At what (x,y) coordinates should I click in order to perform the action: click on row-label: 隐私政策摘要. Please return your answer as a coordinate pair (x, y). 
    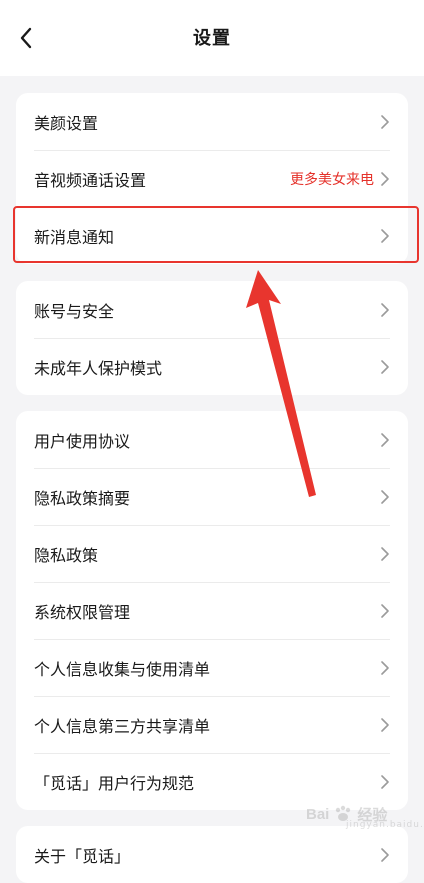
    Looking at the image, I should click on (82, 498).